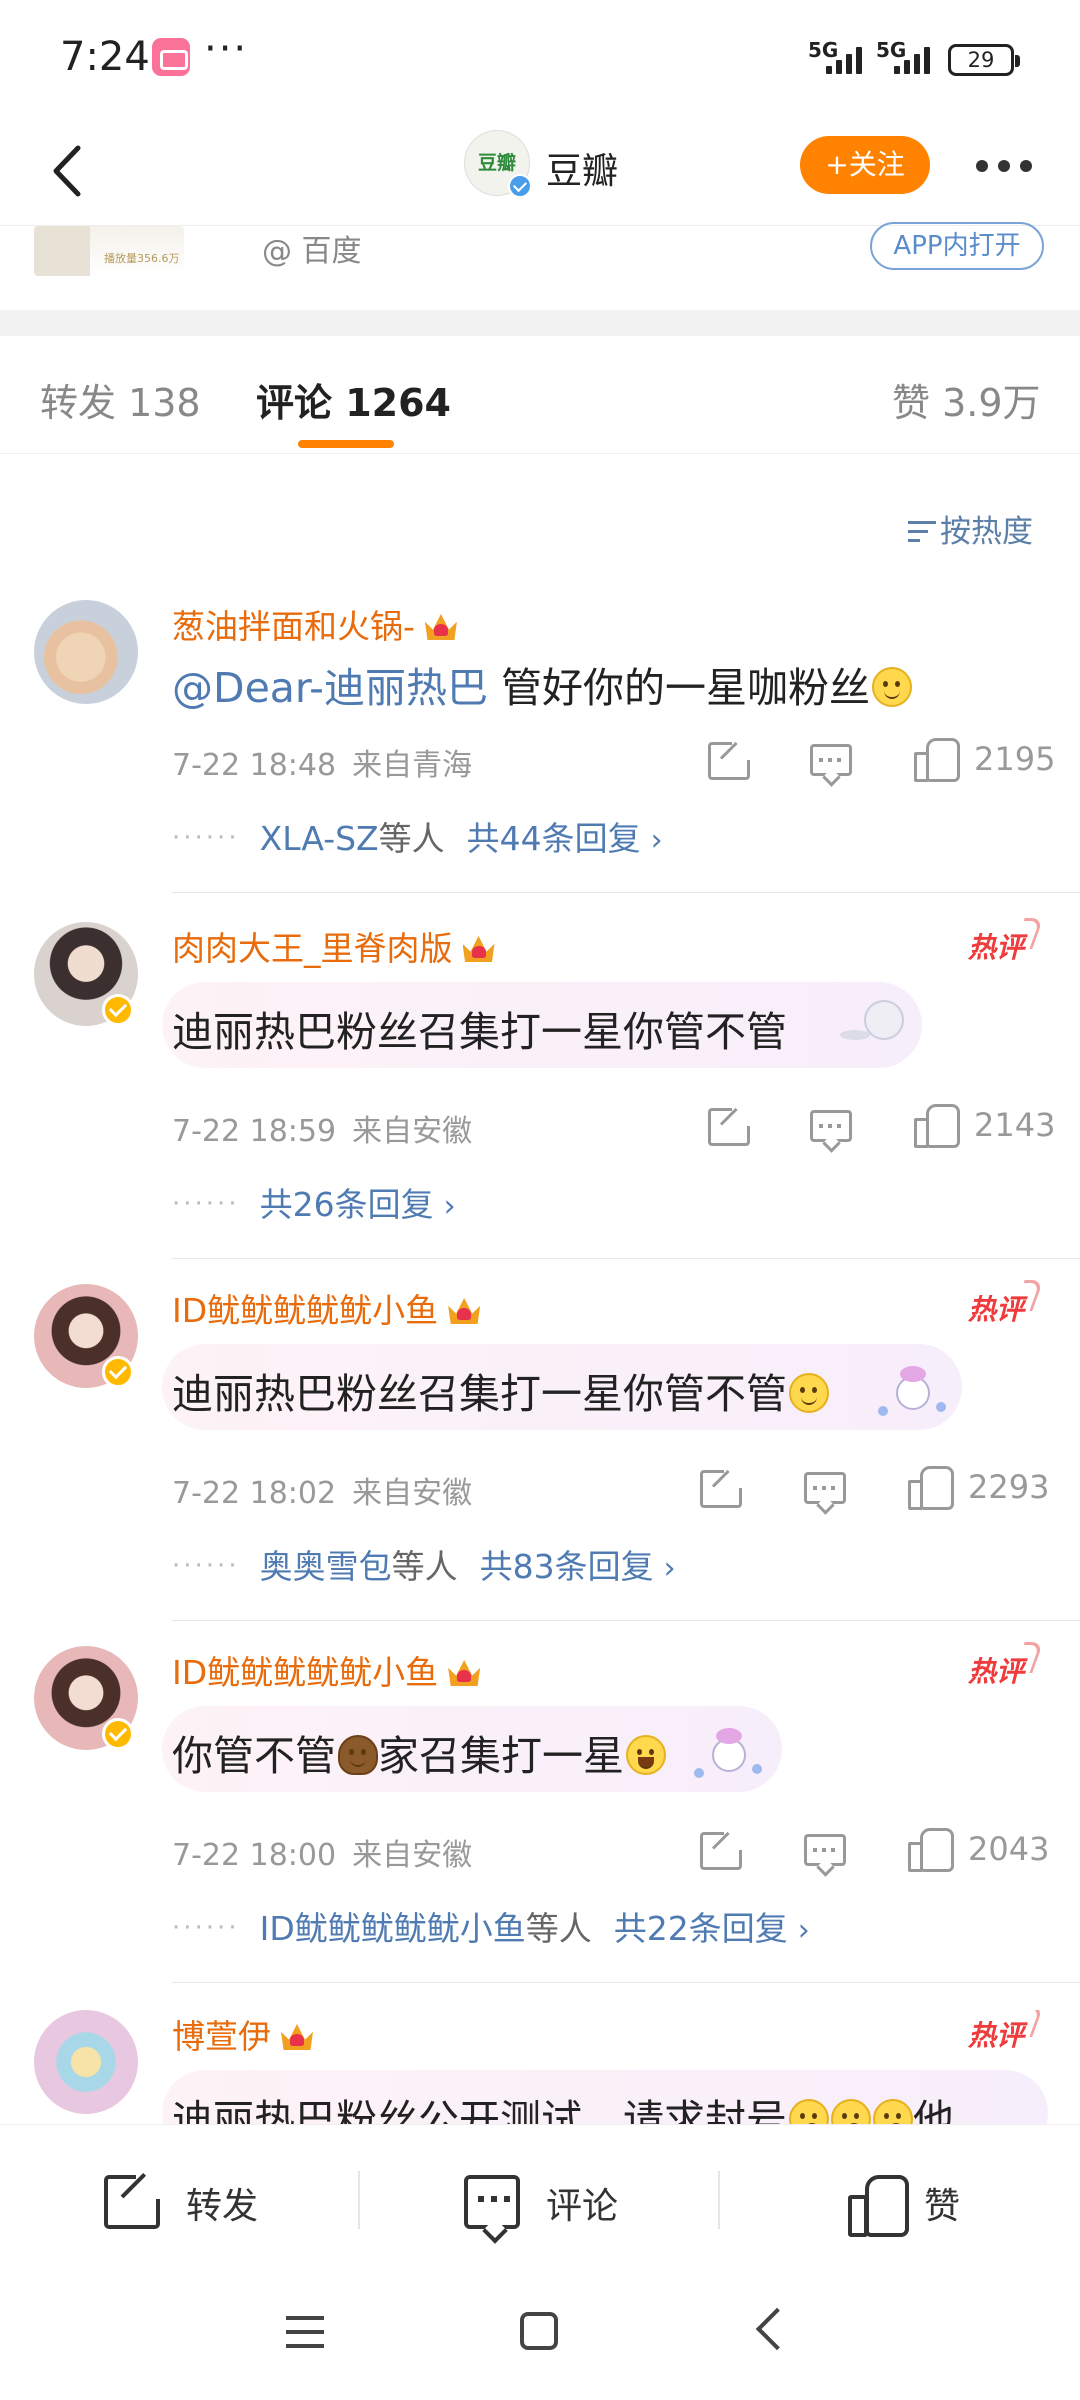 The width and height of the screenshot is (1080, 2400). I want to click on comment-meta: 7-22 18:02 来自安徽, so click(322, 1493).